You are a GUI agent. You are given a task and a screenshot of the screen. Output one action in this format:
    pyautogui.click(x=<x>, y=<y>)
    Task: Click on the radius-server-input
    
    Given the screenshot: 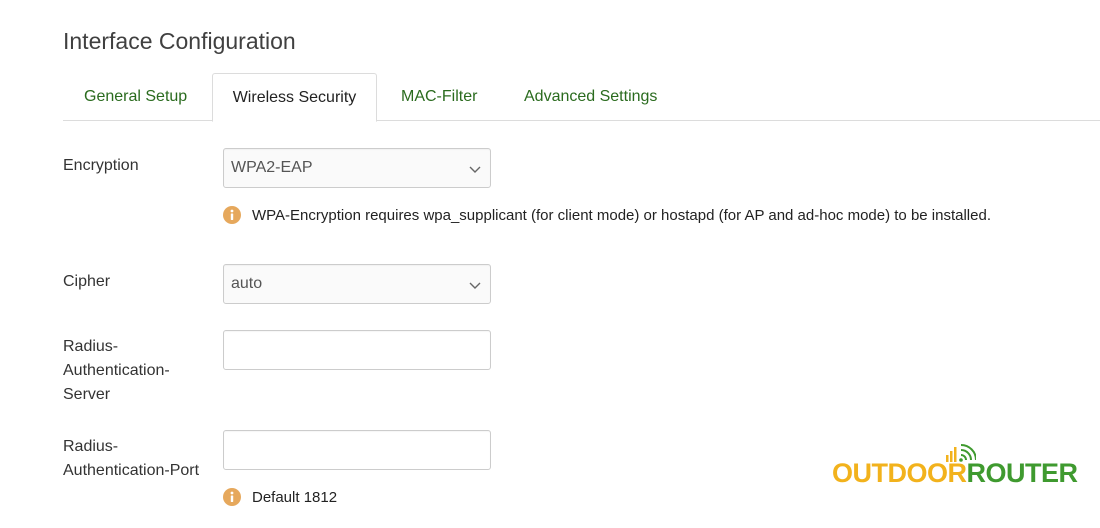 What is the action you would take?
    pyautogui.click(x=357, y=350)
    